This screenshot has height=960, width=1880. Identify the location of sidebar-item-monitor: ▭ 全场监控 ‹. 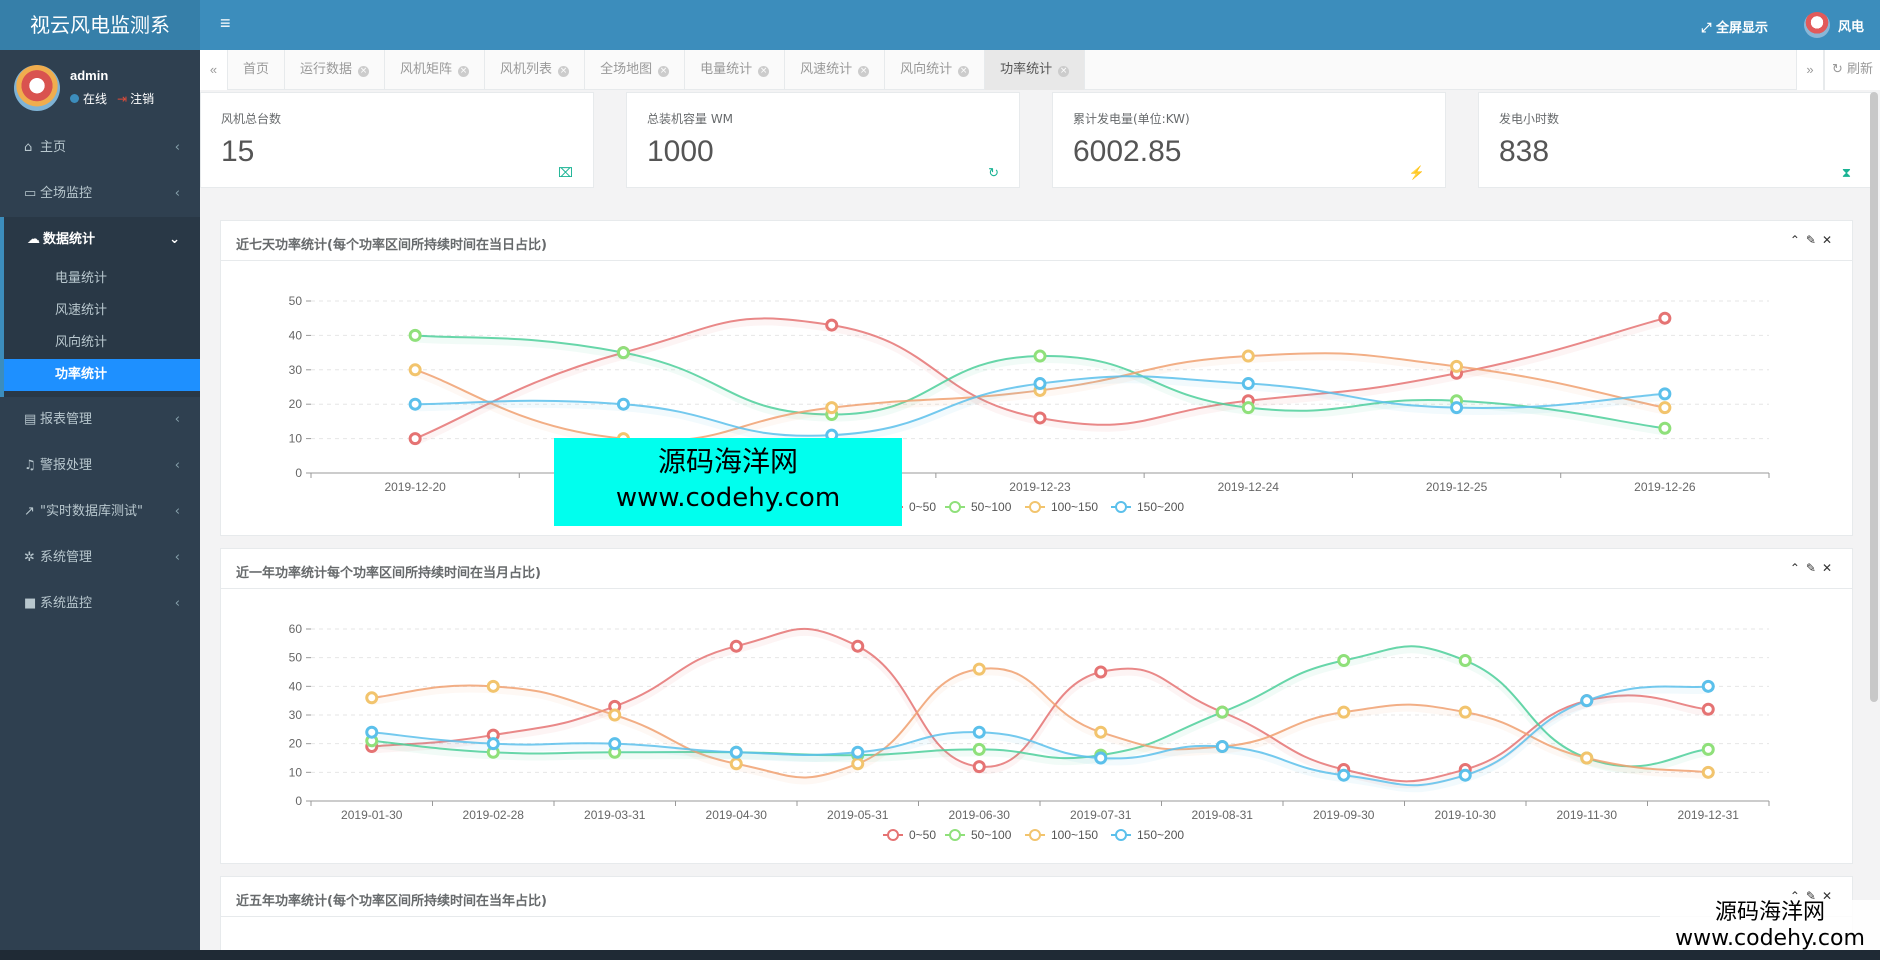
(100, 194).